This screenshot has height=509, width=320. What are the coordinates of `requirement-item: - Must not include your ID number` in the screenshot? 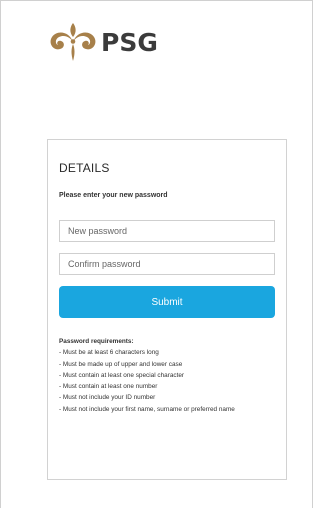 It's located at (107, 398).